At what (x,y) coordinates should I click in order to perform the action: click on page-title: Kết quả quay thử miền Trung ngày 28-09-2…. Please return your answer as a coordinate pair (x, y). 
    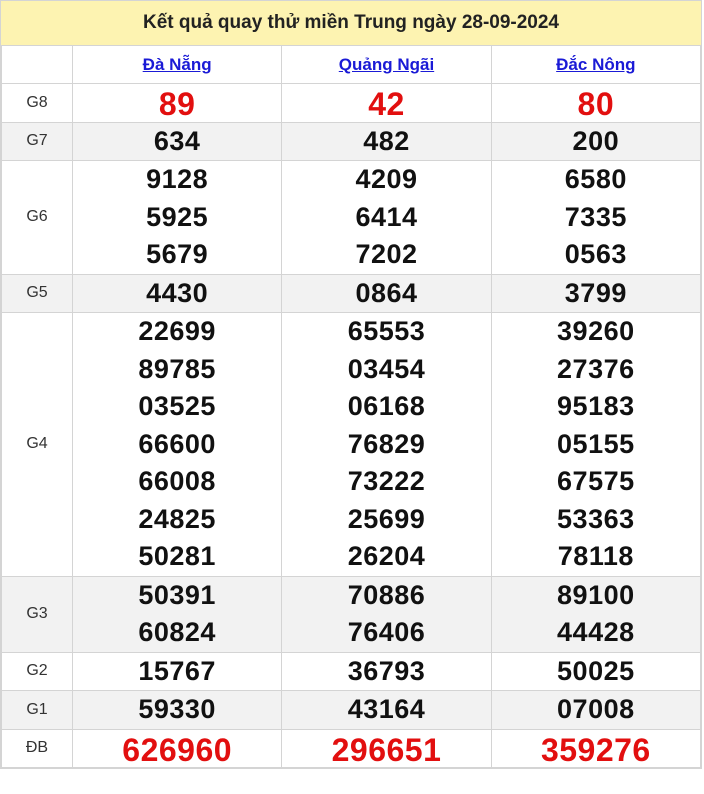
    Looking at the image, I should click on (351, 23).